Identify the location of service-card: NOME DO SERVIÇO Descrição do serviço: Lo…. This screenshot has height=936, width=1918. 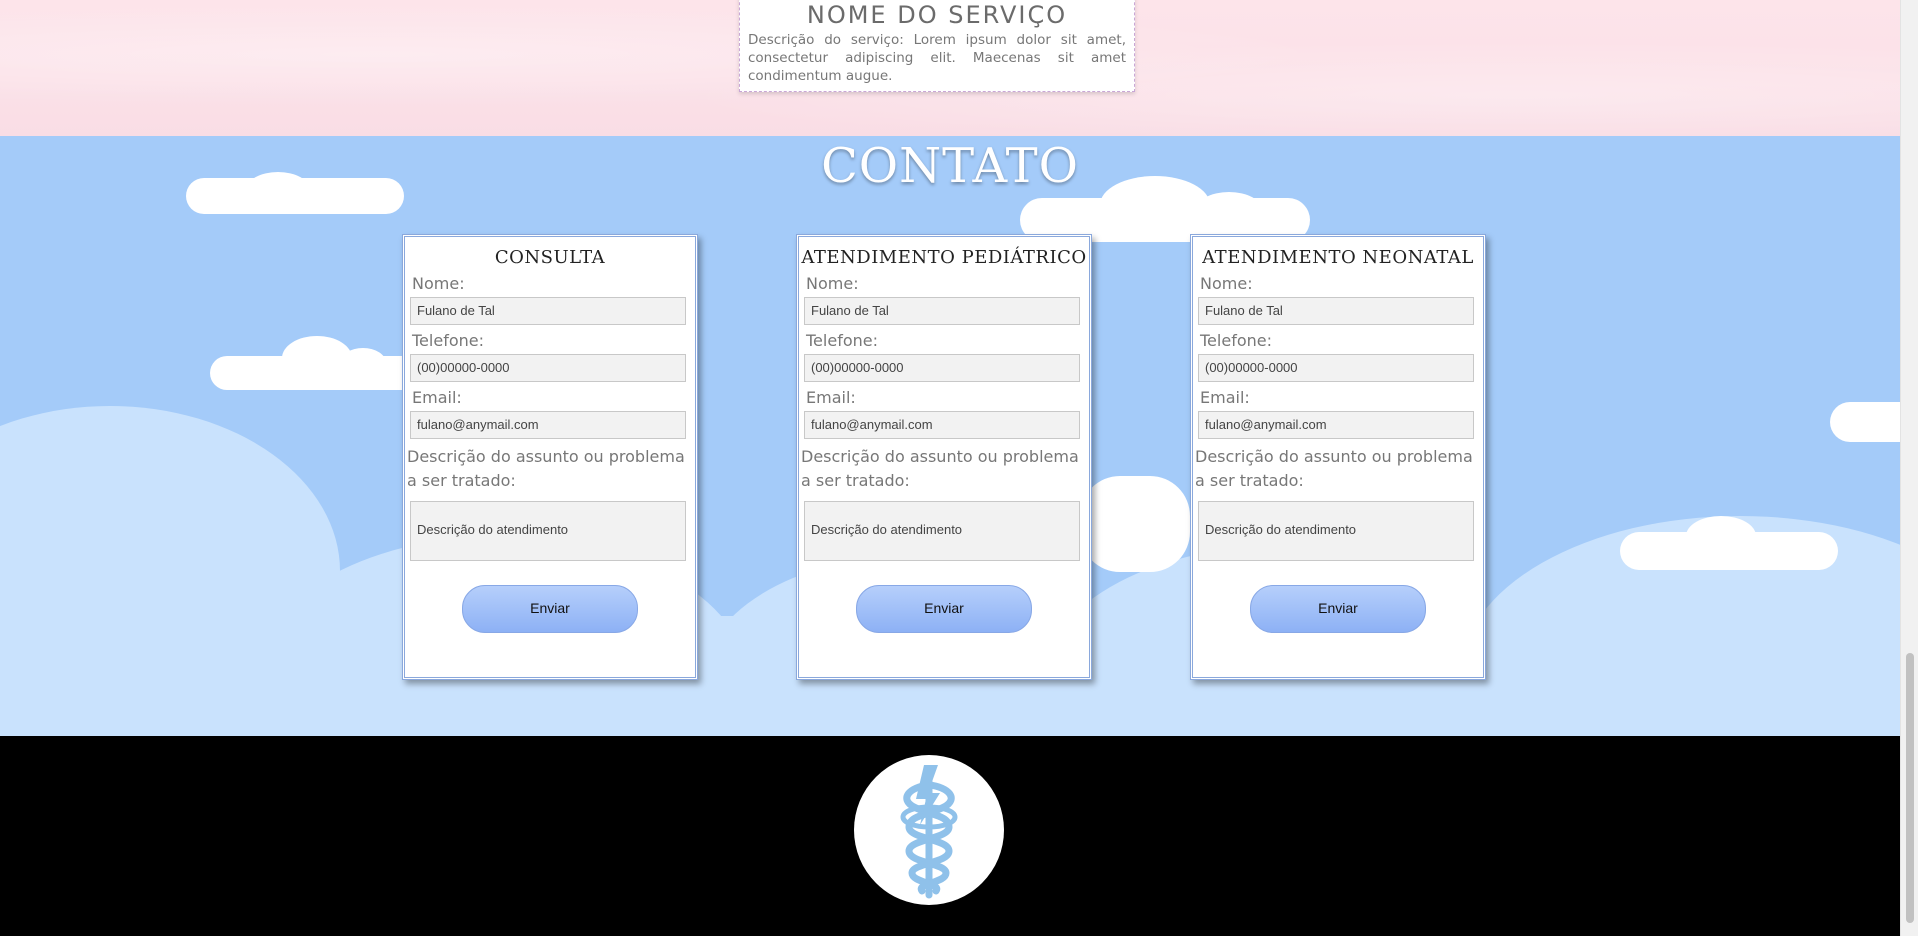
(937, 46).